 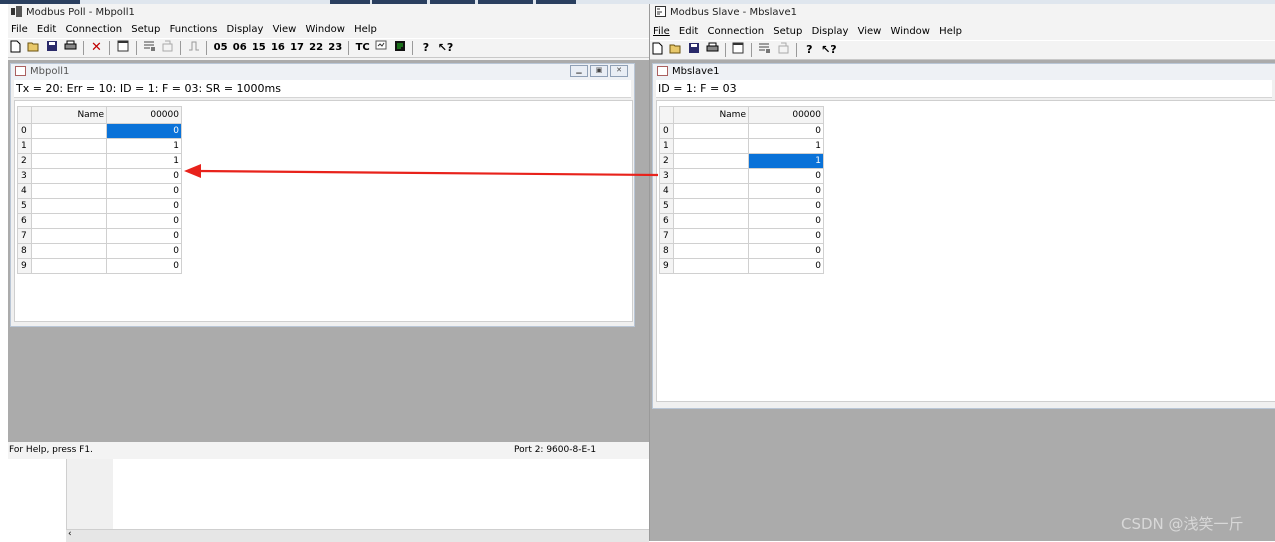 I want to click on watermark: CSDN @浅笑一斤, so click(x=1182, y=524).